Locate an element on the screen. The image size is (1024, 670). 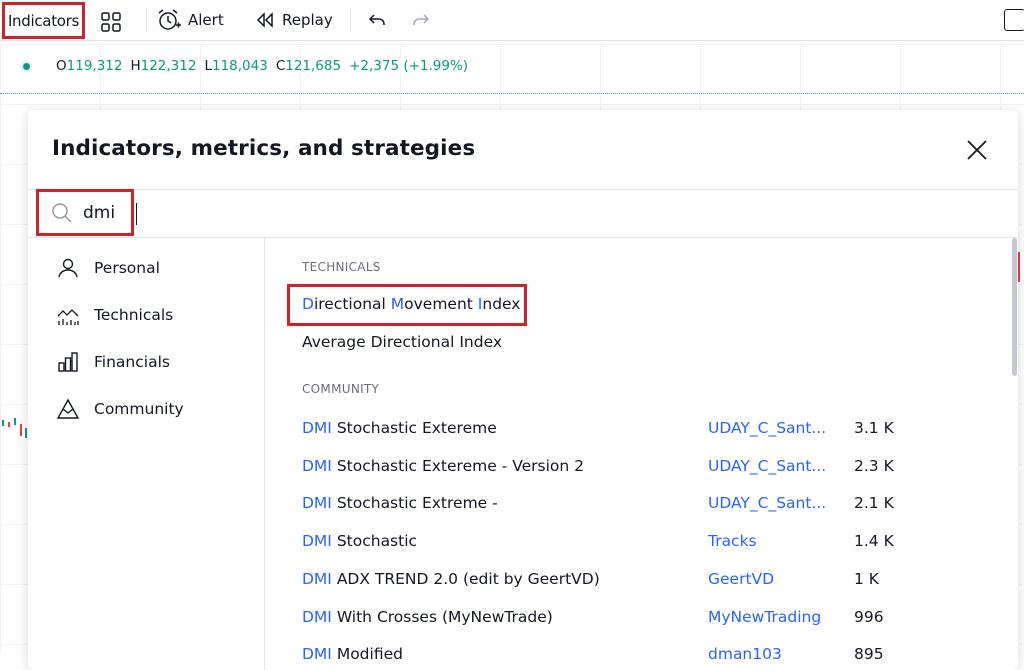
result-name: DMI ADX TREND 2.0 (edit by GeertVD) is located at coordinates (451, 579).